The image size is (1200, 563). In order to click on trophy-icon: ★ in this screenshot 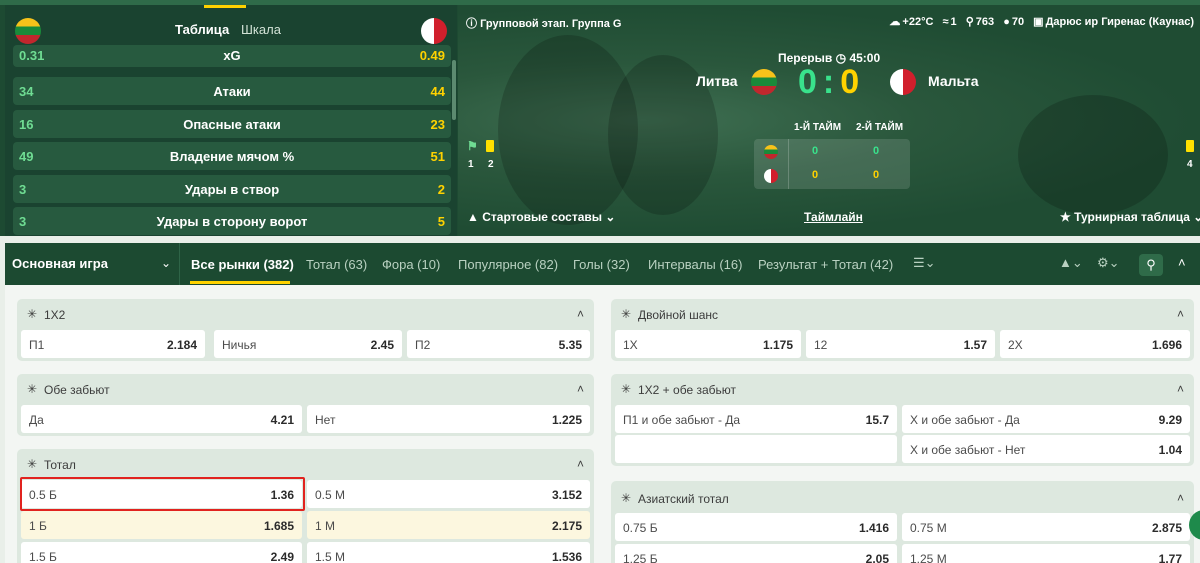, I will do `click(1065, 217)`.